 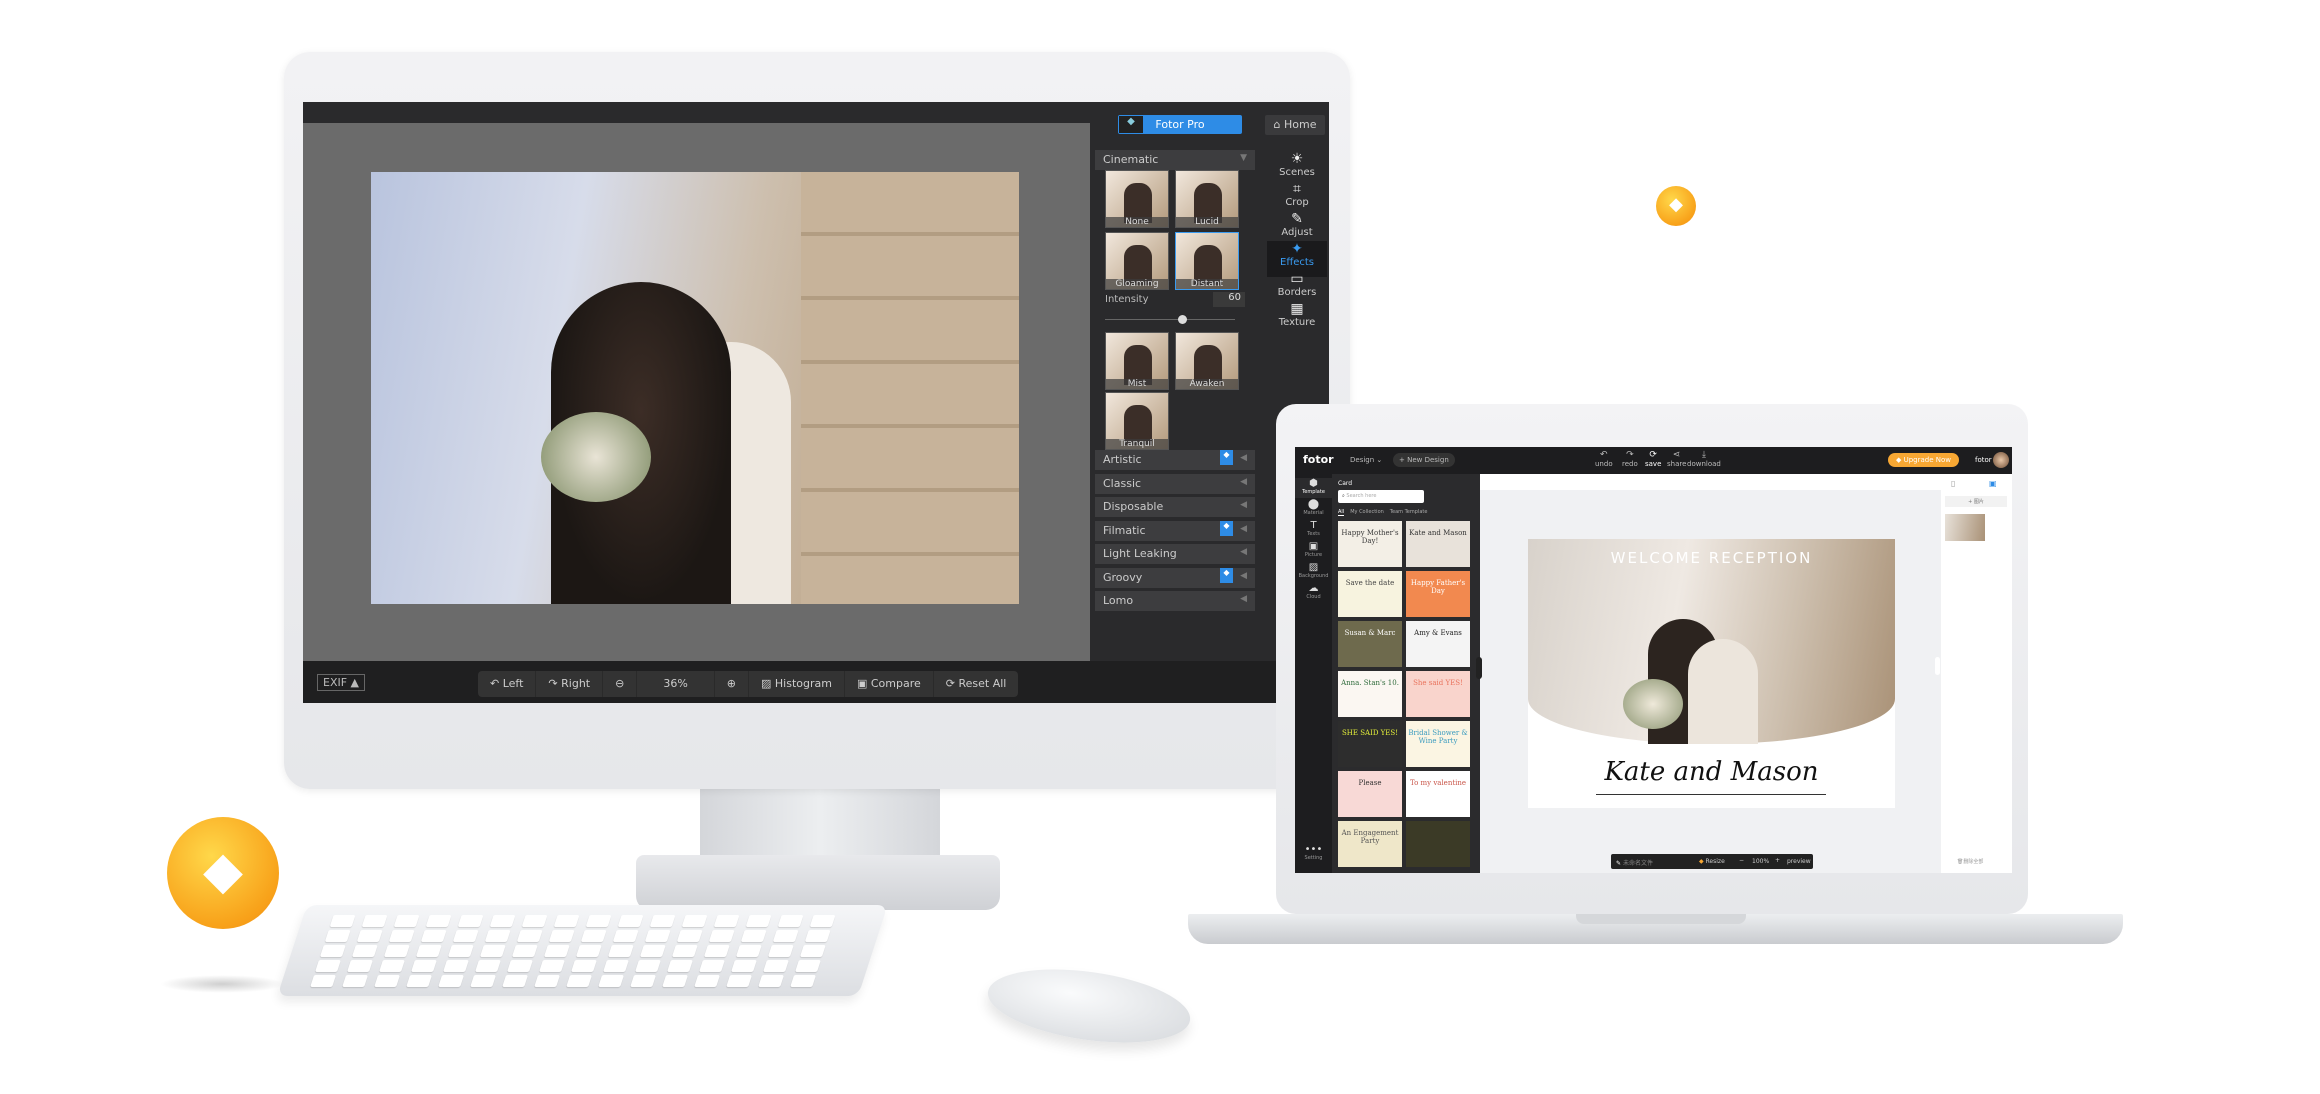 What do you see at coordinates (1341, 512) in the screenshot?
I see `tab-all: All` at bounding box center [1341, 512].